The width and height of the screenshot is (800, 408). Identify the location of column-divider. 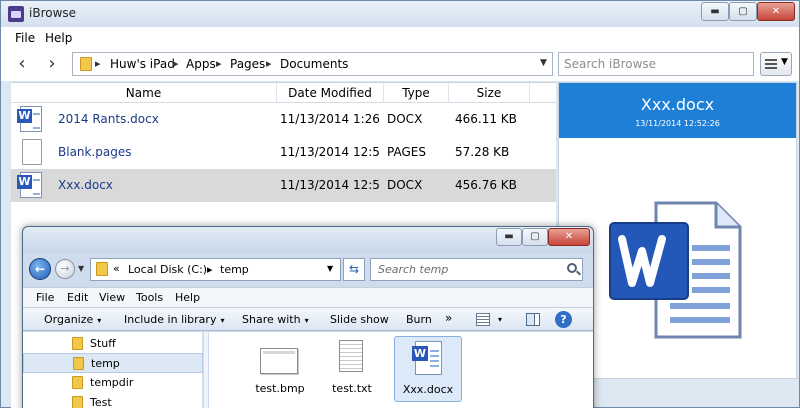
(529, 93).